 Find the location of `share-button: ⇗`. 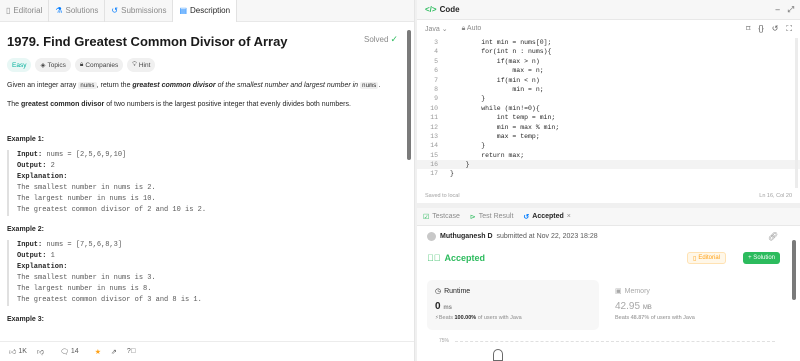

share-button: ⇗ is located at coordinates (114, 352).